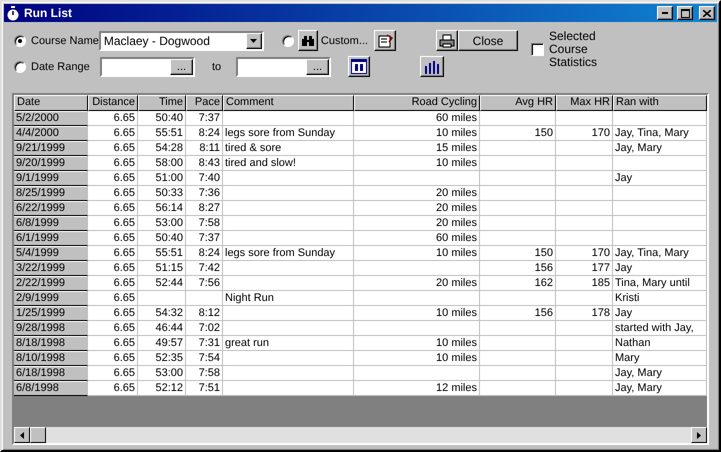 The width and height of the screenshot is (721, 452). I want to click on statistics-checkbox: Selected Course Statistics, so click(569, 49).